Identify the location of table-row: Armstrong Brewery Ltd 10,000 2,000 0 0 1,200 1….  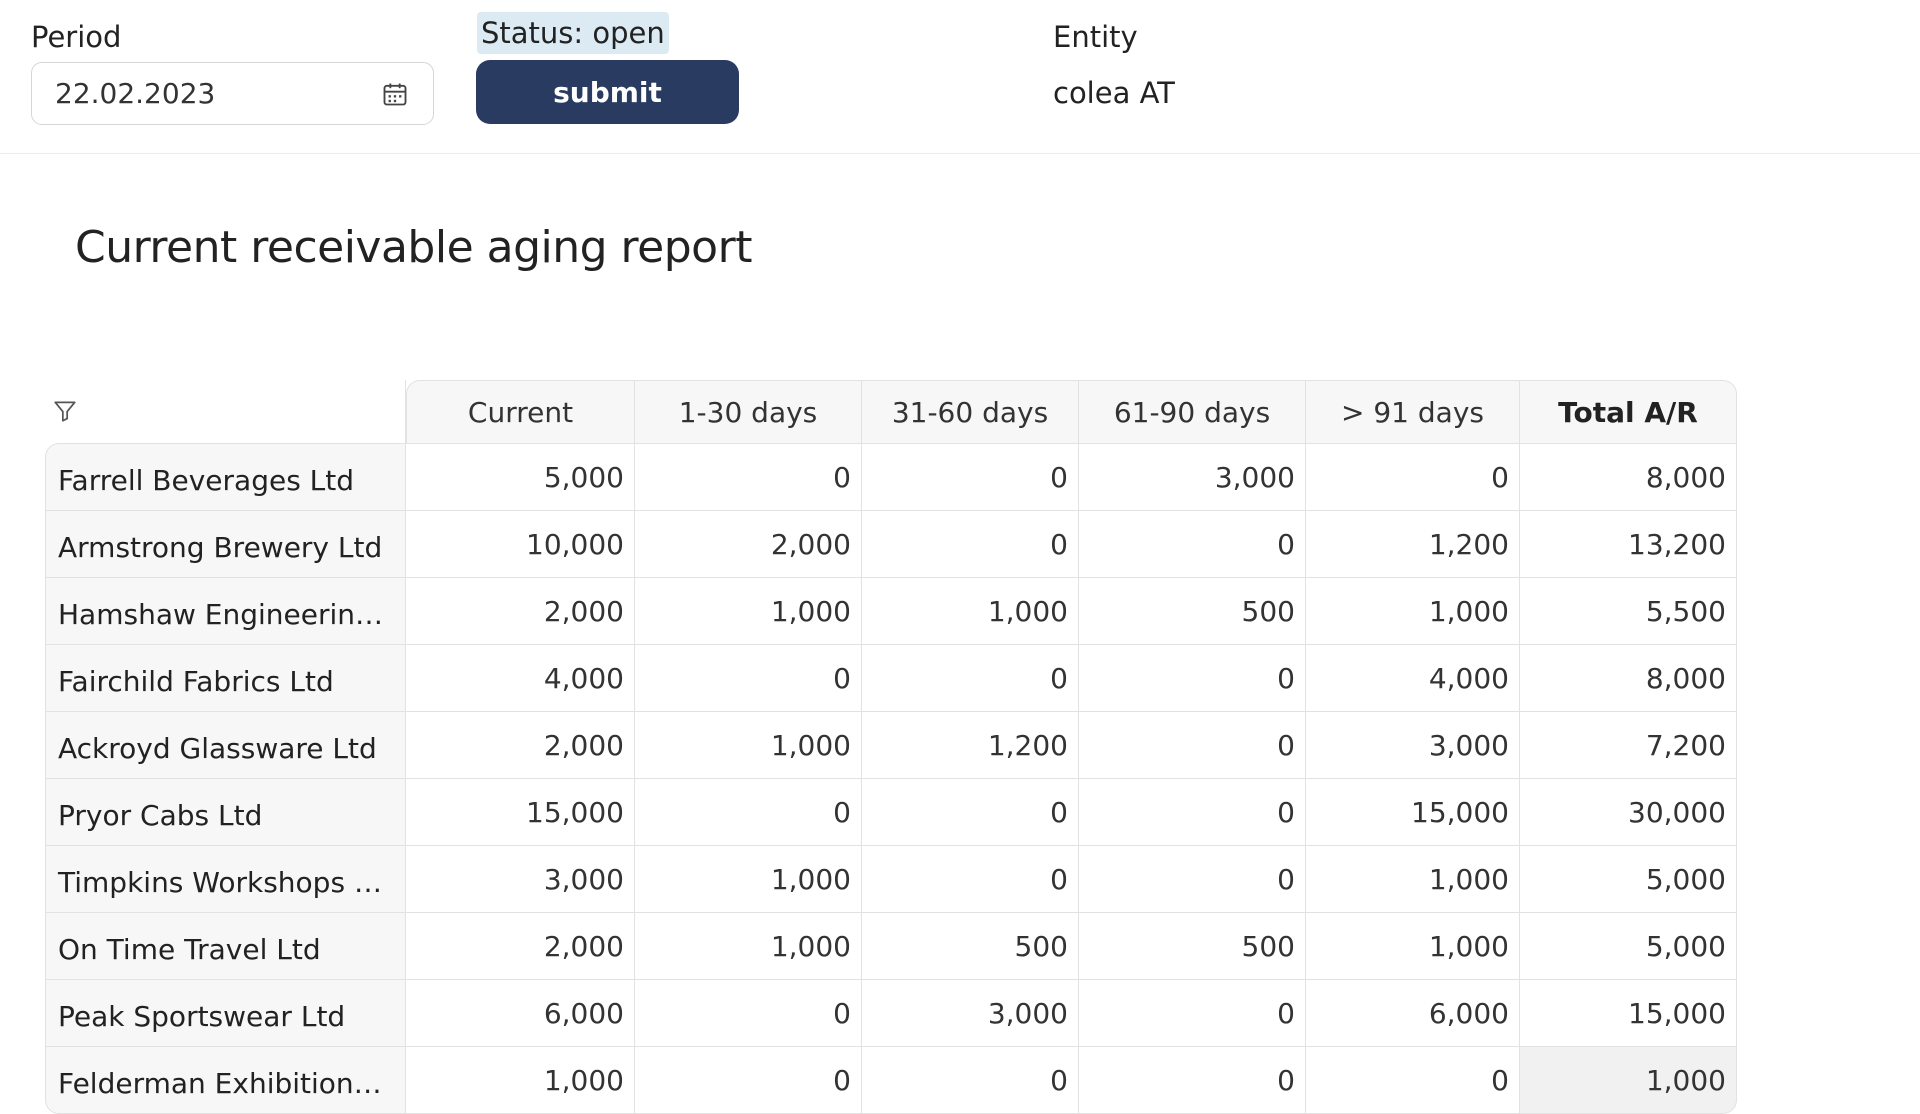
(891, 543).